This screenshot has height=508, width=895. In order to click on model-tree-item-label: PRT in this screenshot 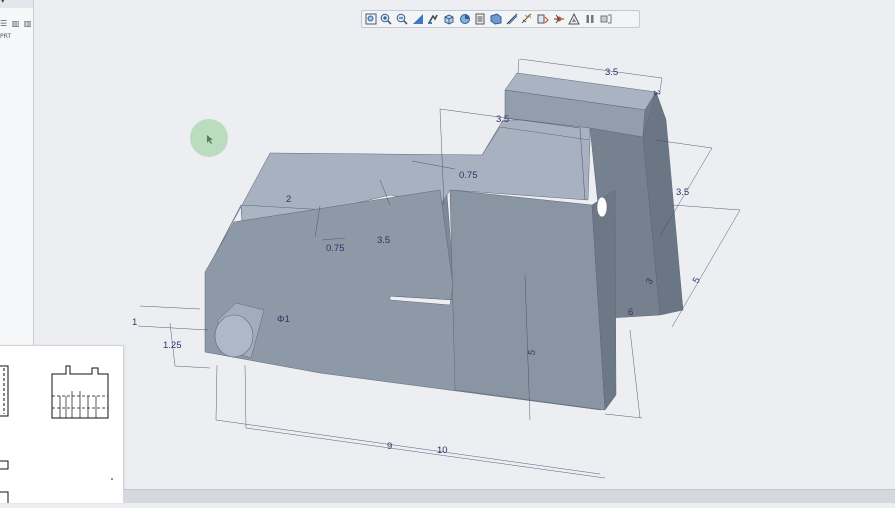, I will do `click(5, 36)`.